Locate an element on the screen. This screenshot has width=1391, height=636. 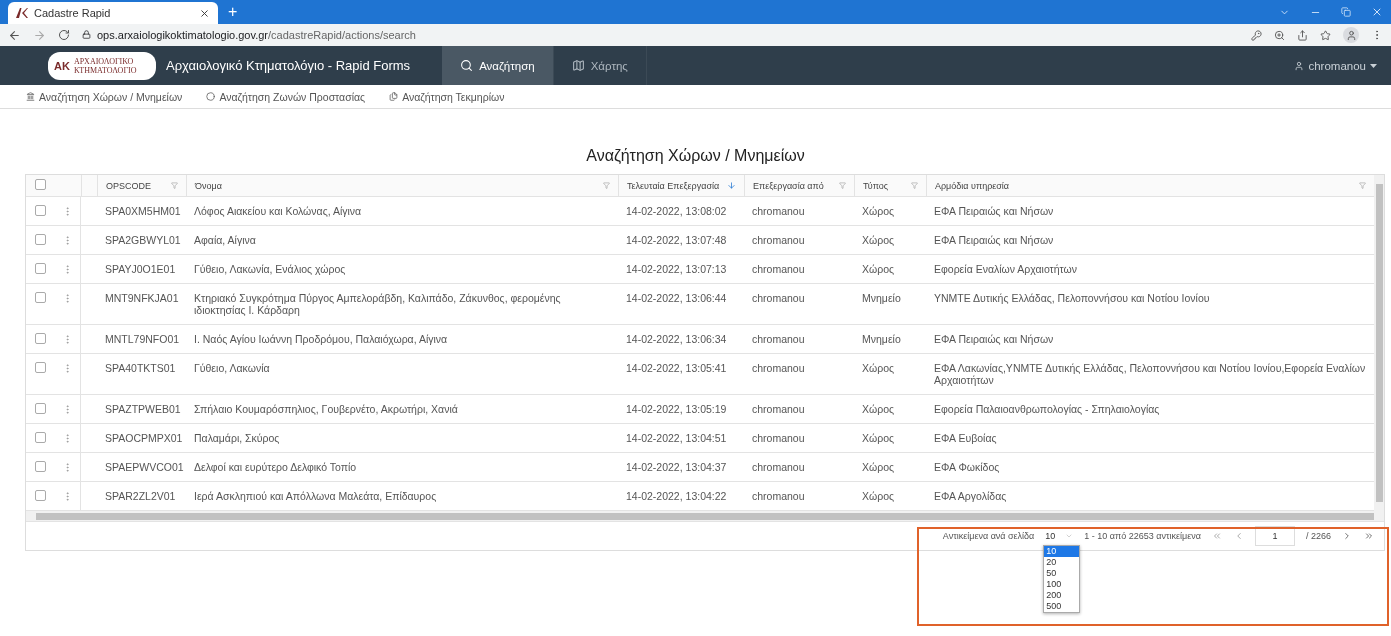
subnav-link: Αναζήτηση Ζωνών Προστασίας is located at coordinates (286, 96).